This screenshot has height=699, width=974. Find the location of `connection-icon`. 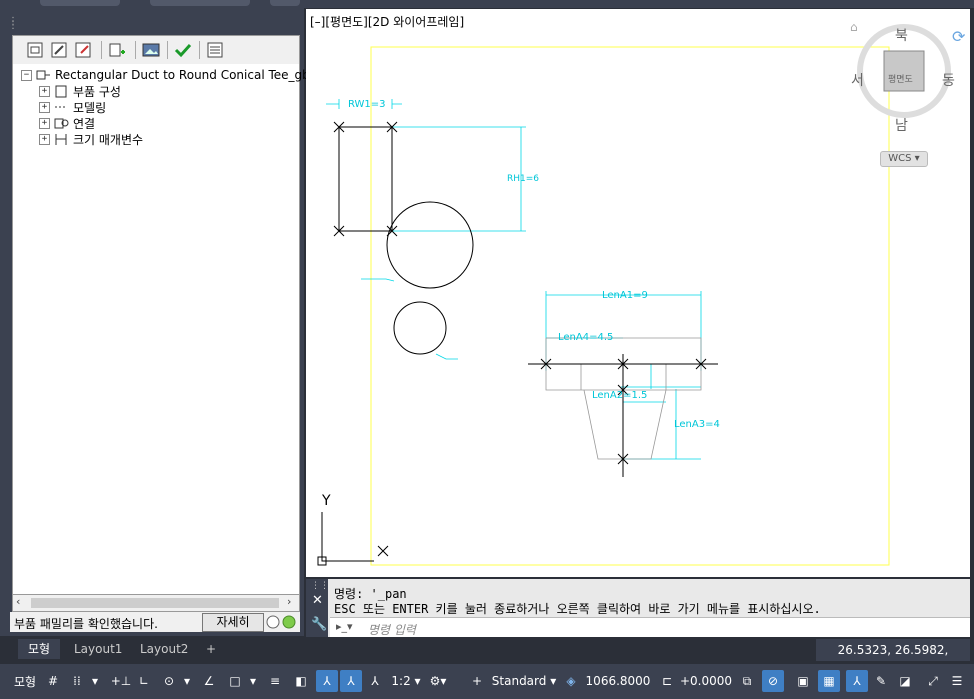

connection-icon is located at coordinates (61, 123).